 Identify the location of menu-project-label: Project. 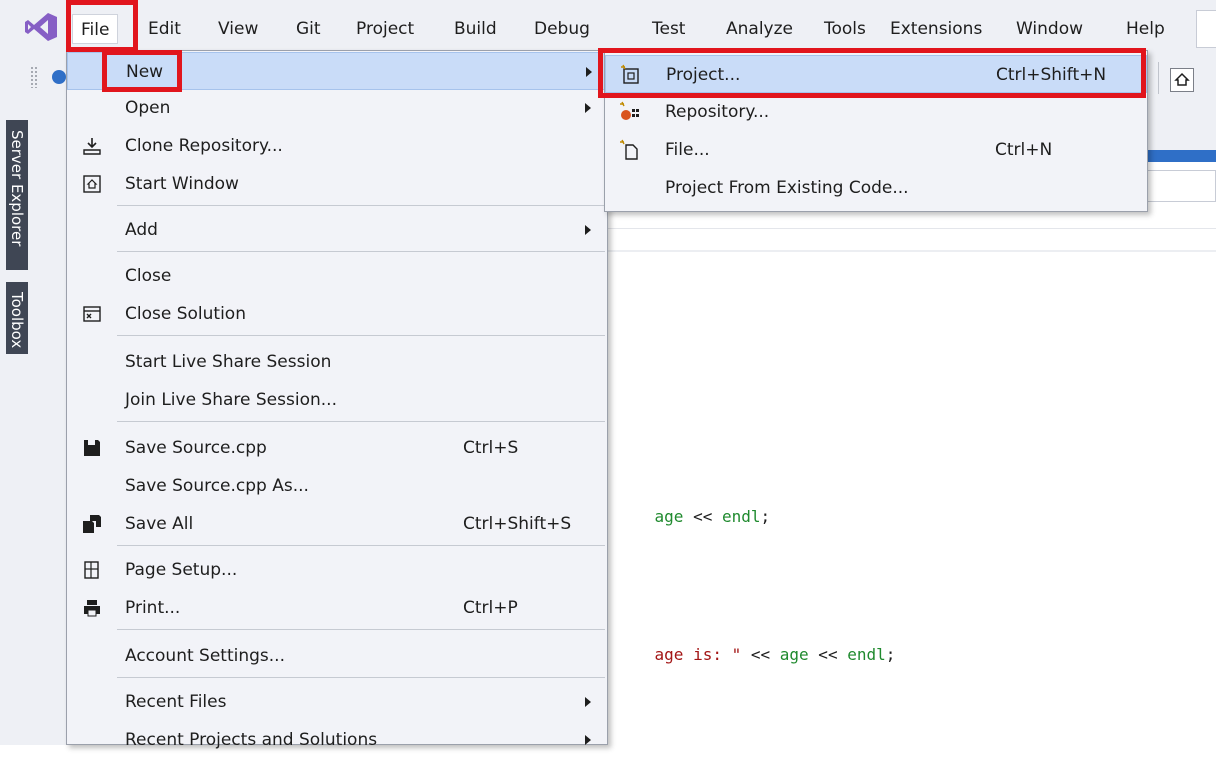
(385, 29).